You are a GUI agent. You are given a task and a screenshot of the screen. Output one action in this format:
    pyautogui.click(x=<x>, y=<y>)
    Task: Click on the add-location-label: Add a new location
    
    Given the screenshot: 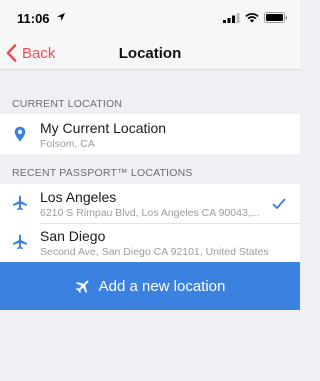 What is the action you would take?
    pyautogui.click(x=162, y=286)
    